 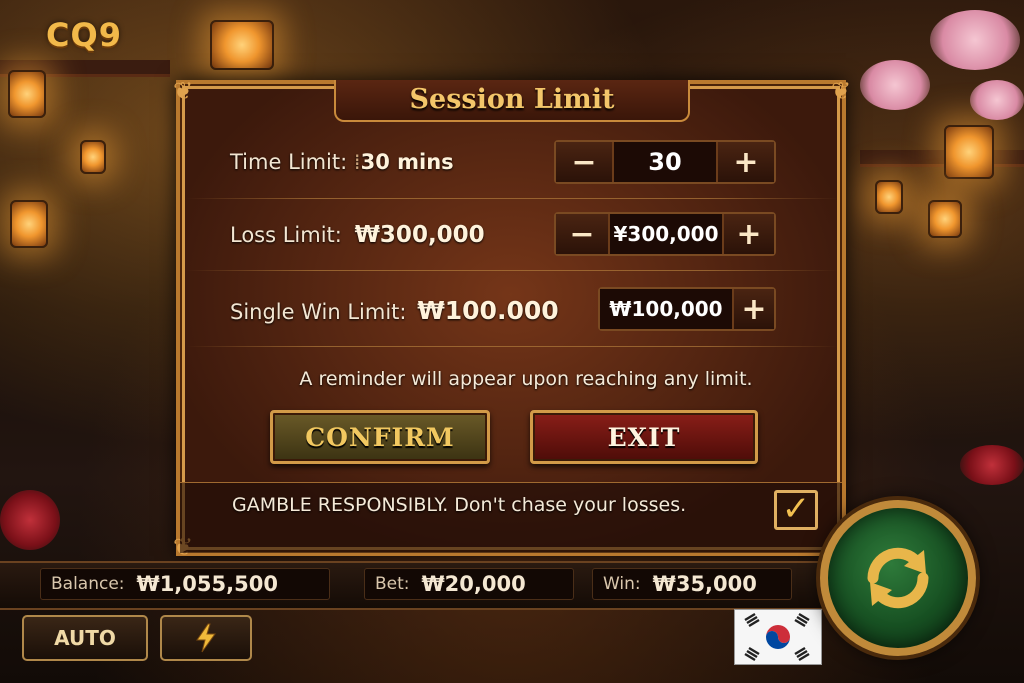 I want to click on flag-graphic, so click(x=778, y=637).